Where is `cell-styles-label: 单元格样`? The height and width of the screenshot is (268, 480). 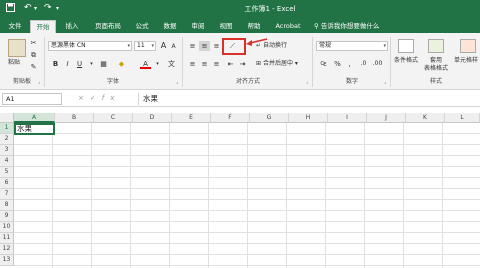 cell-styles-label: 单元格样 is located at coordinates (466, 61).